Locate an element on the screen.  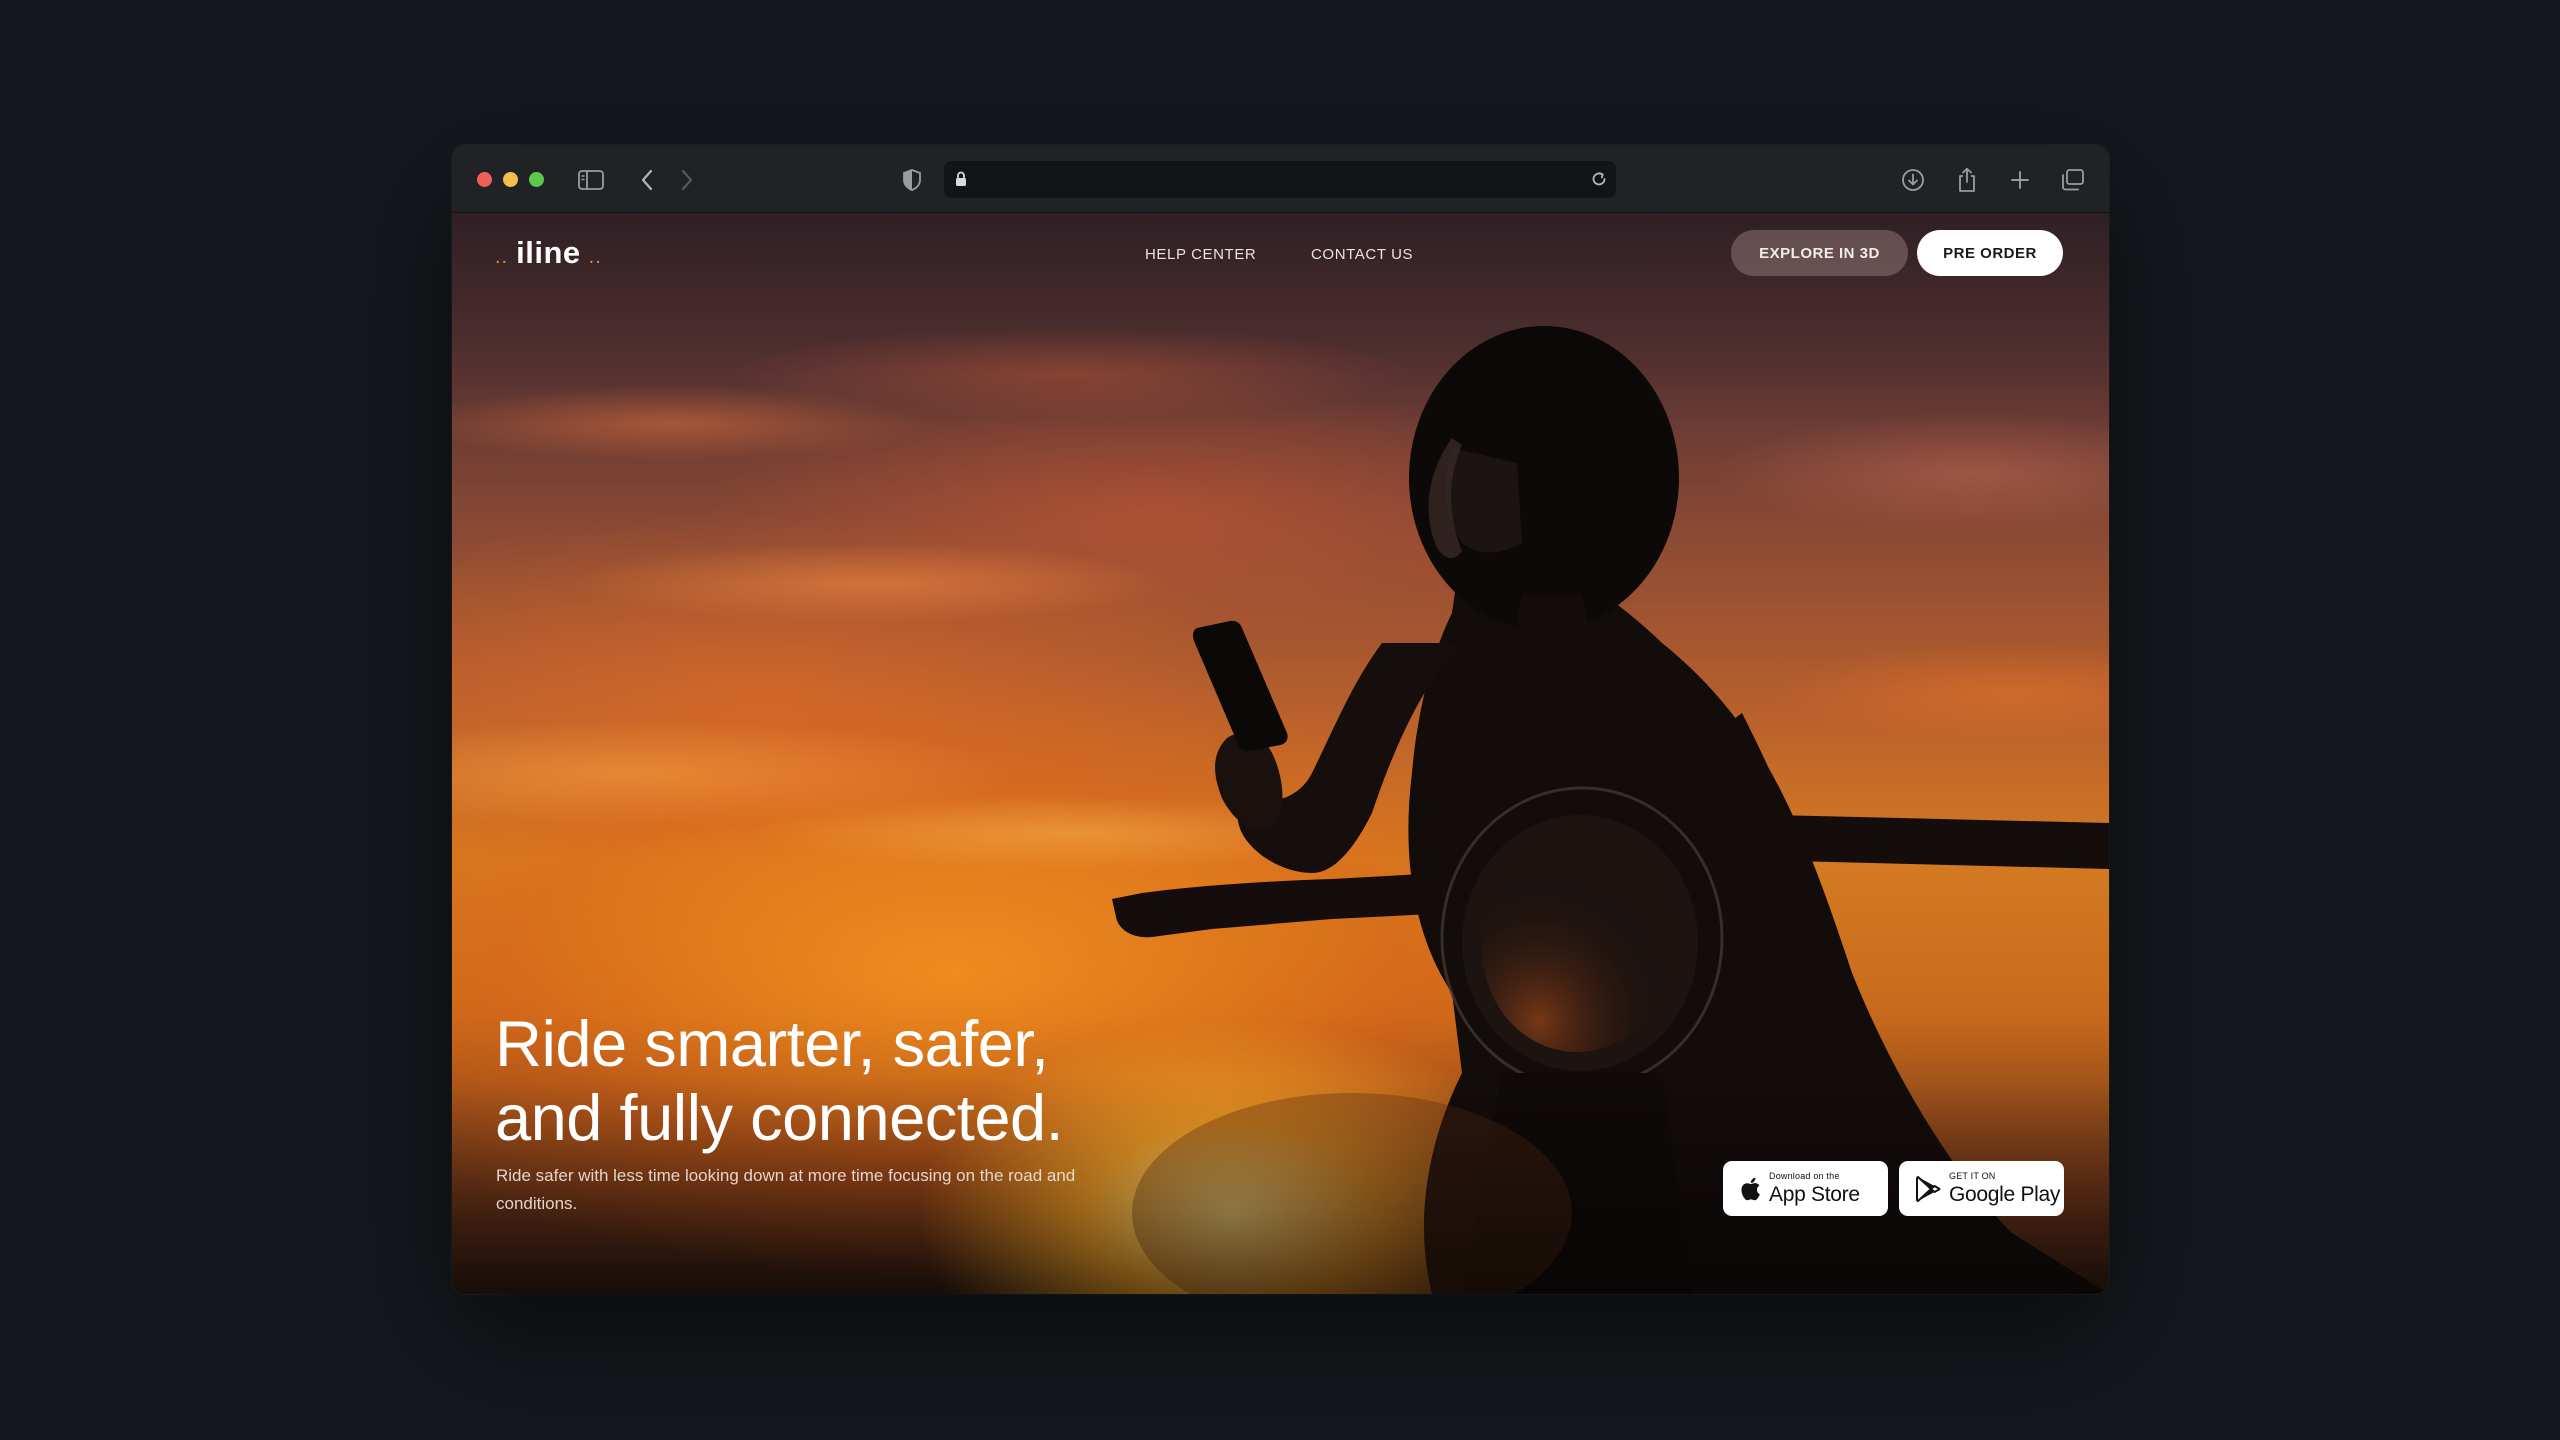
new-tab-icon is located at coordinates (2020, 180).